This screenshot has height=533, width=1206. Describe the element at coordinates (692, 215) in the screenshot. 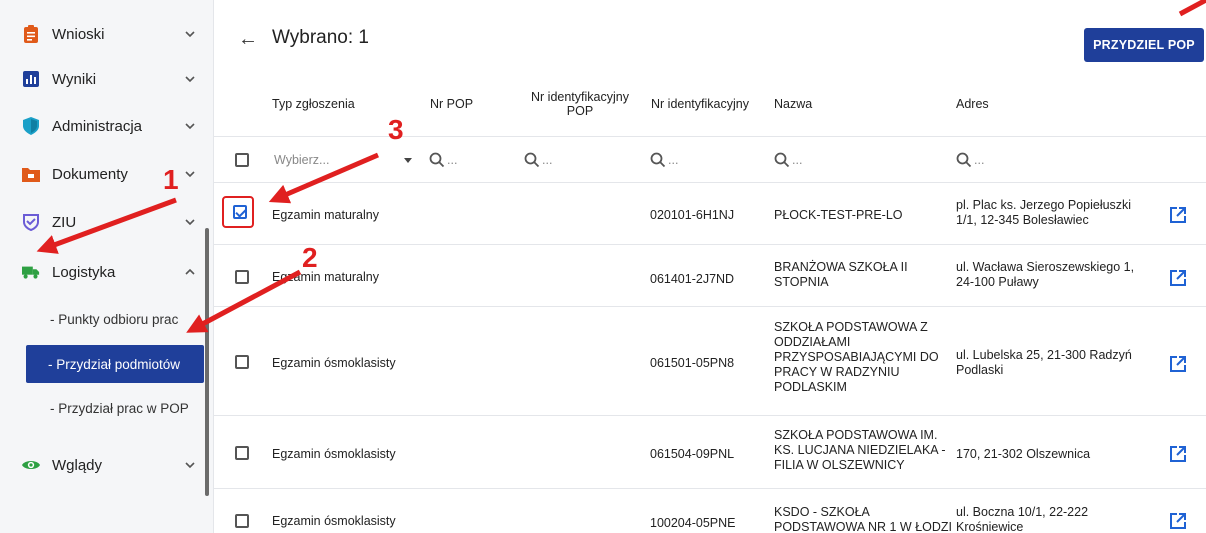

I see `cell-nr-id: 020101-6H1NJ` at that location.